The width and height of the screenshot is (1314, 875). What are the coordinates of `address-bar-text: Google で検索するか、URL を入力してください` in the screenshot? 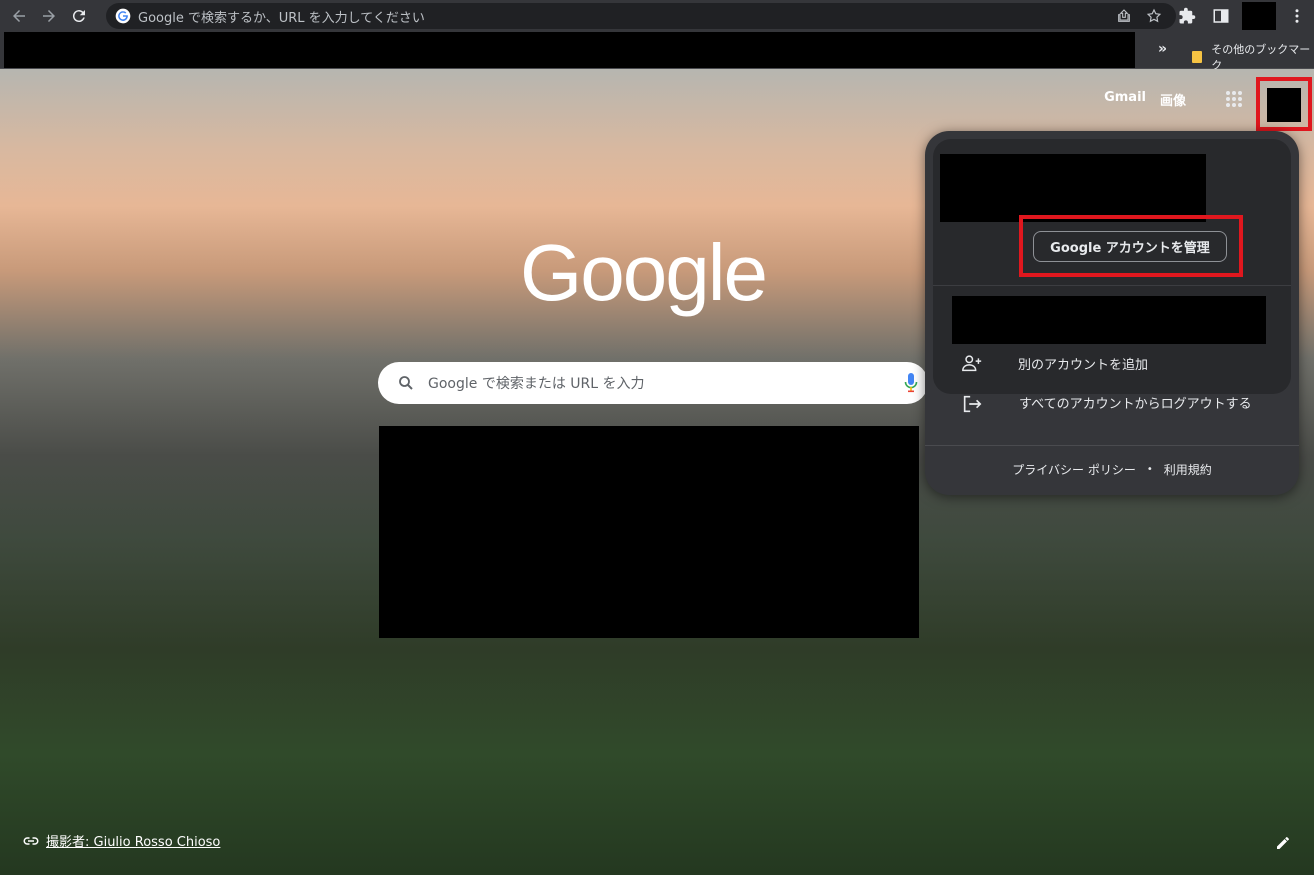 It's located at (281, 18).